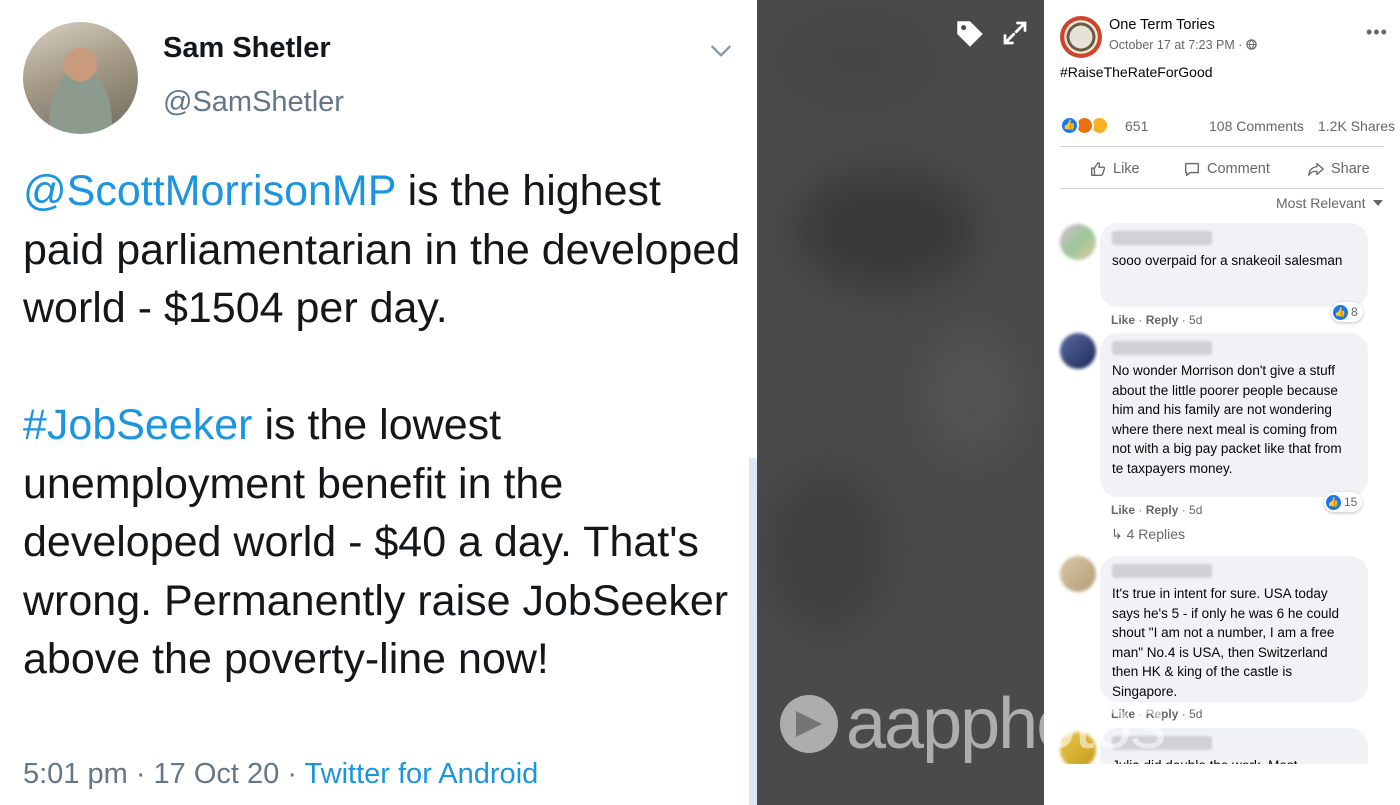 This screenshot has width=1400, height=805. What do you see at coordinates (1136, 126) in the screenshot?
I see `reaction-count: 651` at bounding box center [1136, 126].